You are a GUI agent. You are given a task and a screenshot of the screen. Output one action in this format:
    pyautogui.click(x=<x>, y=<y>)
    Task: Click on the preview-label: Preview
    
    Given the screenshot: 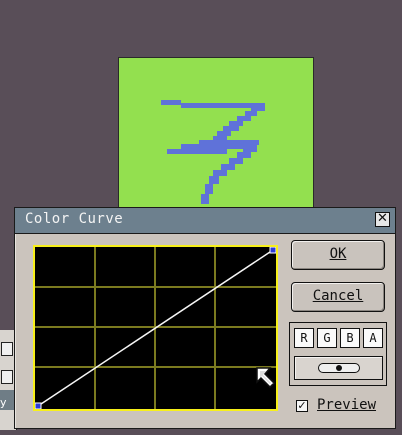 What is the action you would take?
    pyautogui.click(x=346, y=405)
    